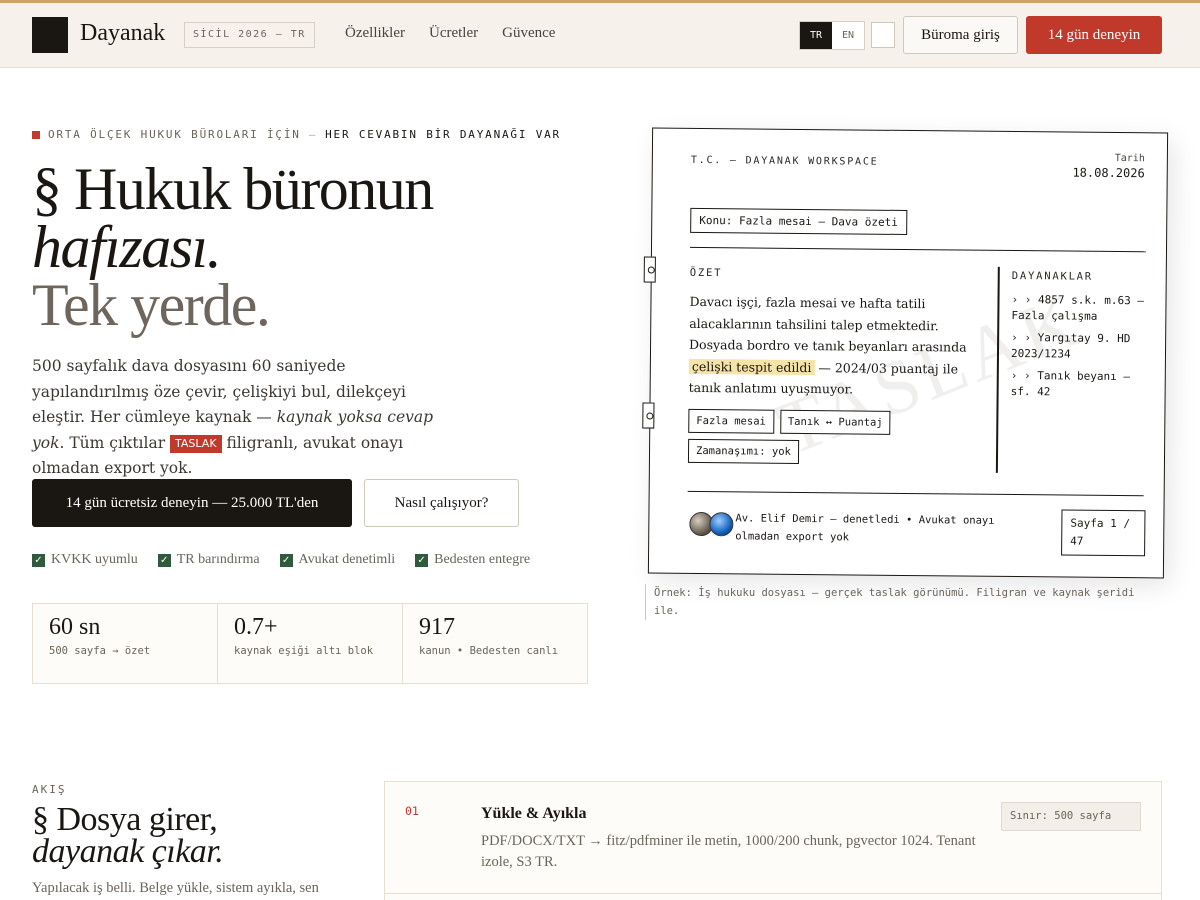 This screenshot has height=900, width=1200. Describe the element at coordinates (304, 651) in the screenshot. I see `stat-label: kaynak eşiği altı blok` at that location.